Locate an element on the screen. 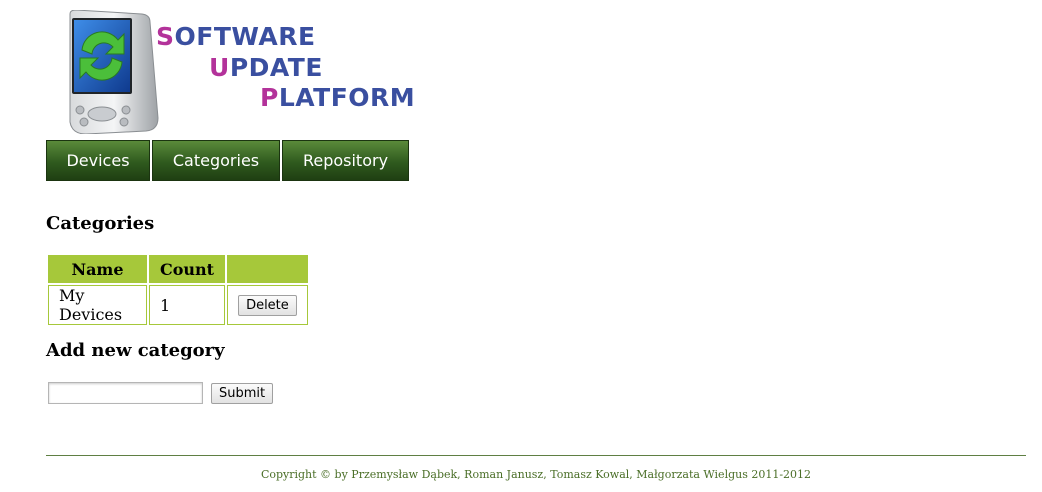 The image size is (1042, 492). categories-table: Name Count My Devices 1 Delete is located at coordinates (178, 290).